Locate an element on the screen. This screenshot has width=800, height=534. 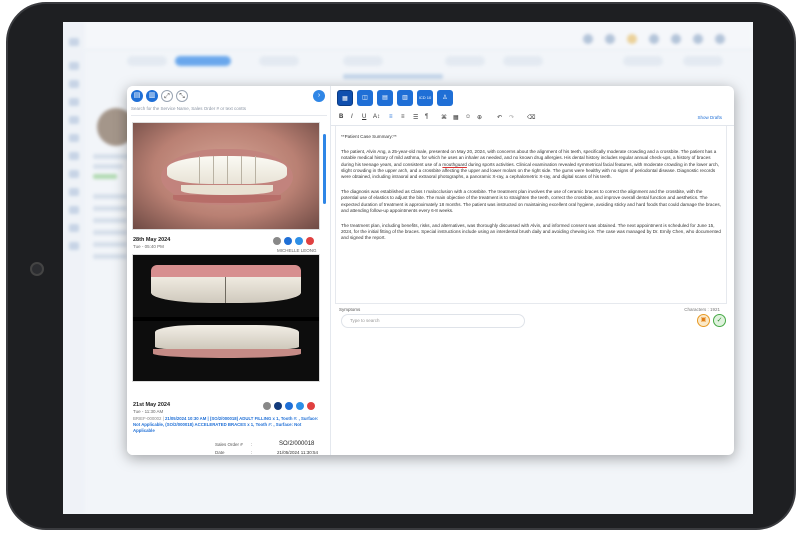
entry1-date: 28th May 2024 is located at coordinates (152, 240).